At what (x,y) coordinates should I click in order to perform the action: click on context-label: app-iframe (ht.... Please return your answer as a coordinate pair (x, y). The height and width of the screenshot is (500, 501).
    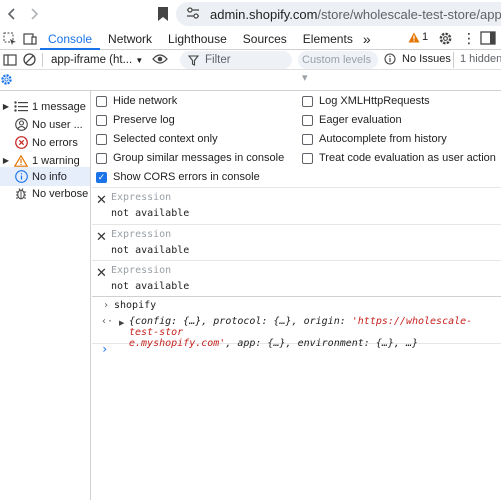
    Looking at the image, I should click on (92, 59).